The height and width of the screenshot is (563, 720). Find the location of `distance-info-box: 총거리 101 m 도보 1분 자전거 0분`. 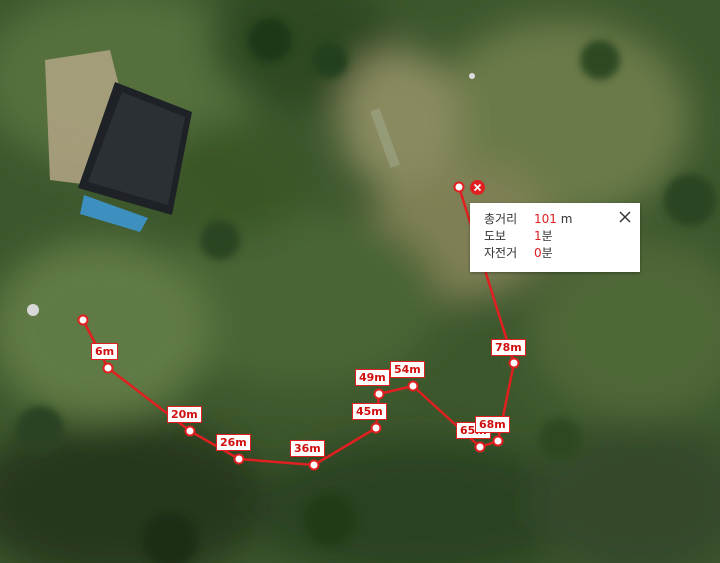

distance-info-box: 총거리 101 m 도보 1분 자전거 0분 is located at coordinates (555, 237).